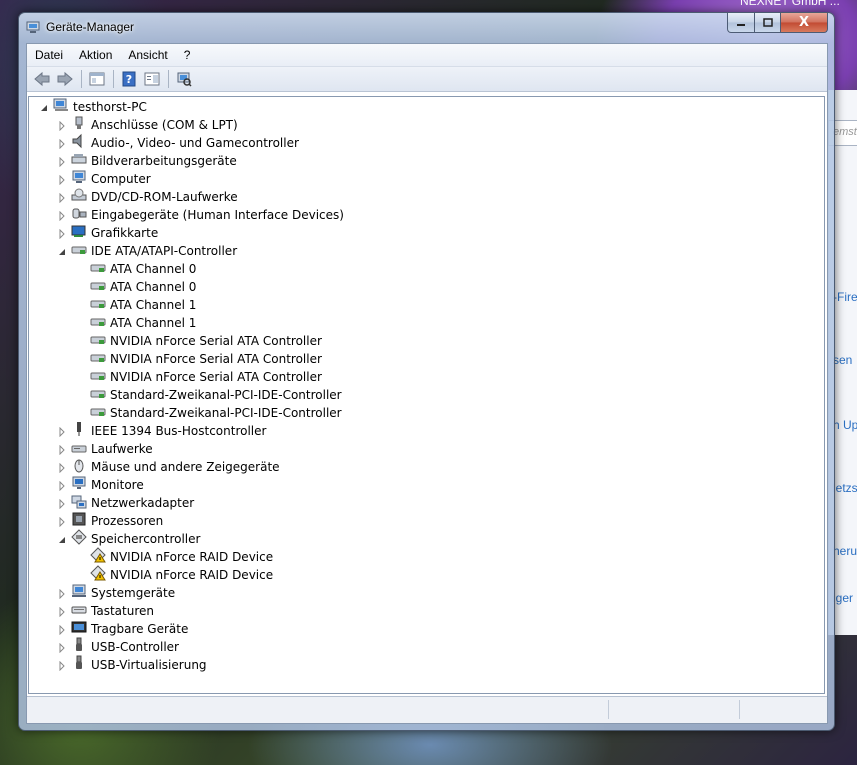 This screenshot has width=857, height=765. What do you see at coordinates (105, 449) in the screenshot?
I see `tree-category: Laufwerke` at bounding box center [105, 449].